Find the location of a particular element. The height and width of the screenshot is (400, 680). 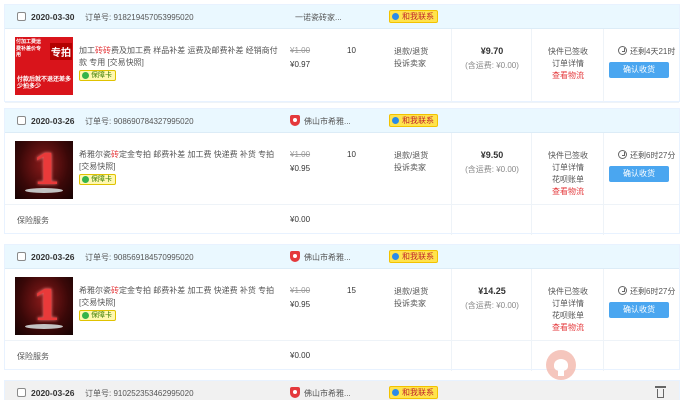

quantity: 15 is located at coordinates (351, 290).